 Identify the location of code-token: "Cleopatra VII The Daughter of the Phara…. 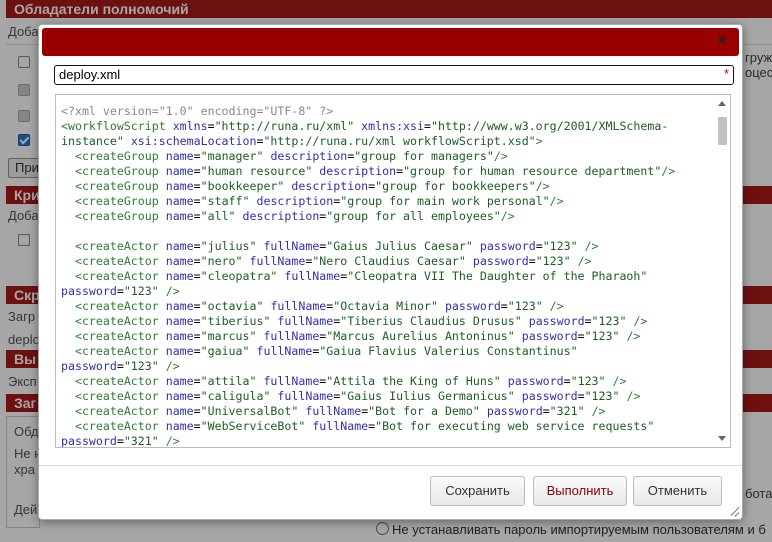
(497, 276).